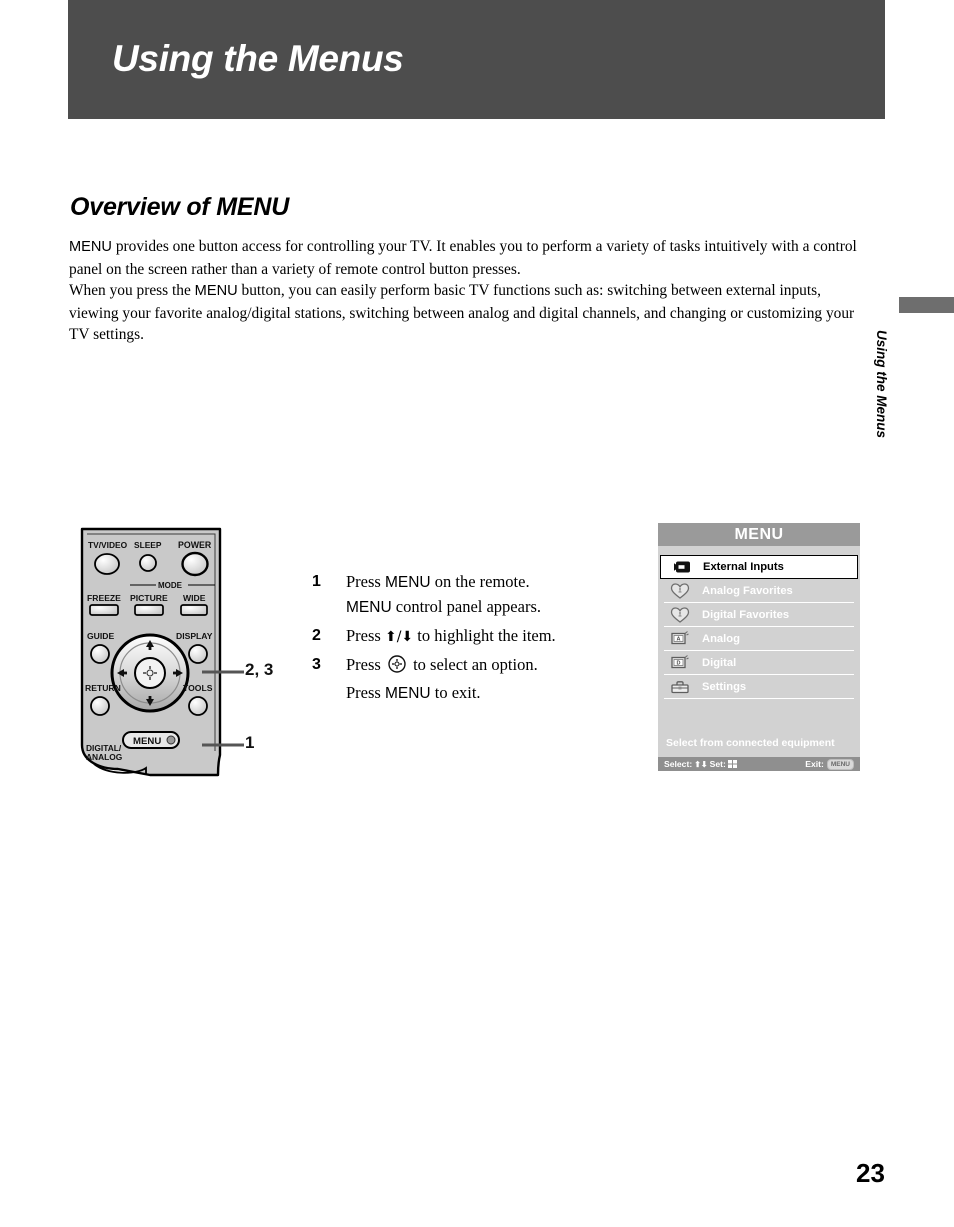  I want to click on osd-spacer, so click(759, 550).